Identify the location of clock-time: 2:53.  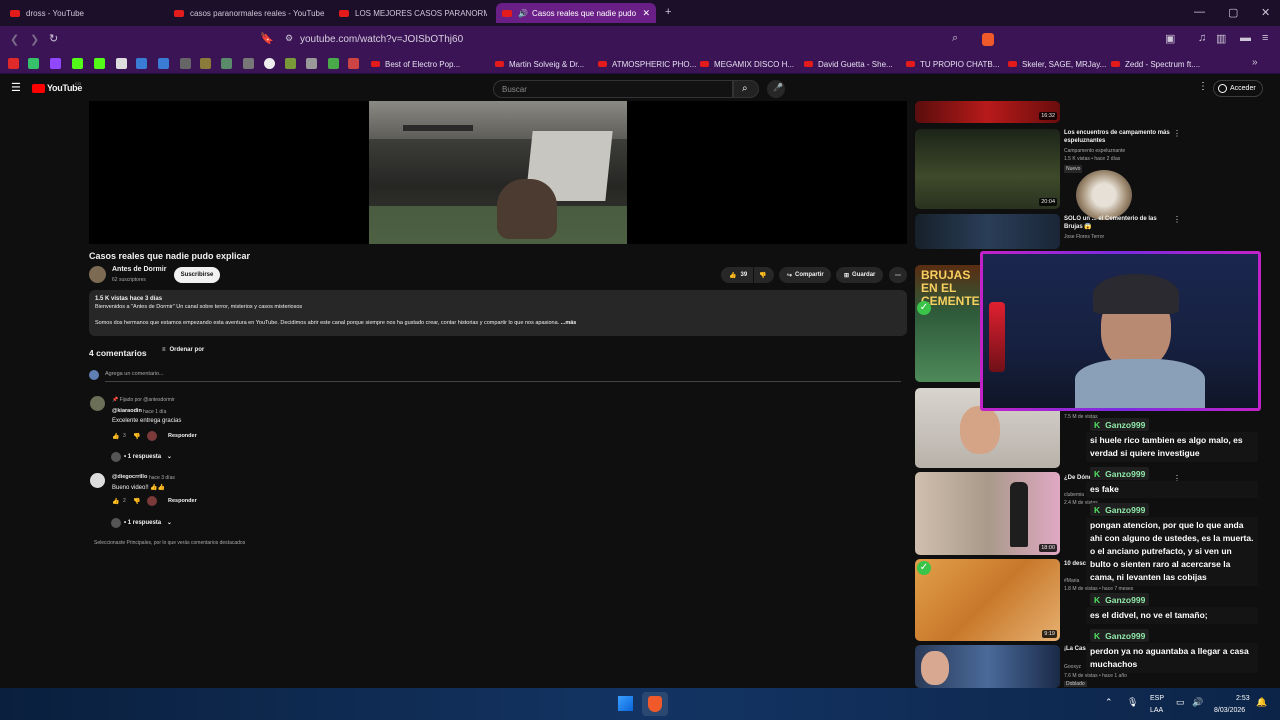
(1243, 698).